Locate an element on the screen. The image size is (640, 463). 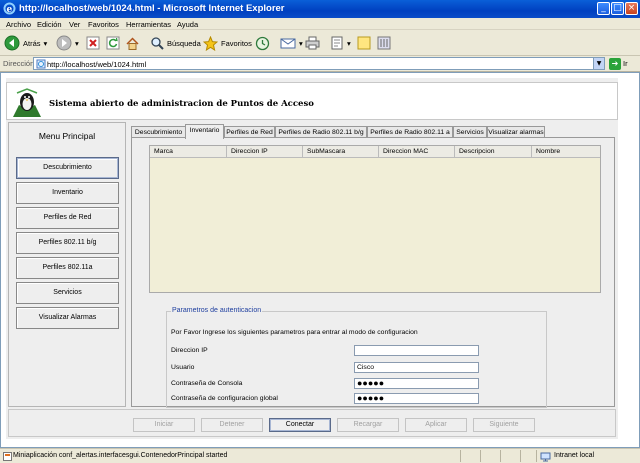
history-button is located at coordinates (262, 43).